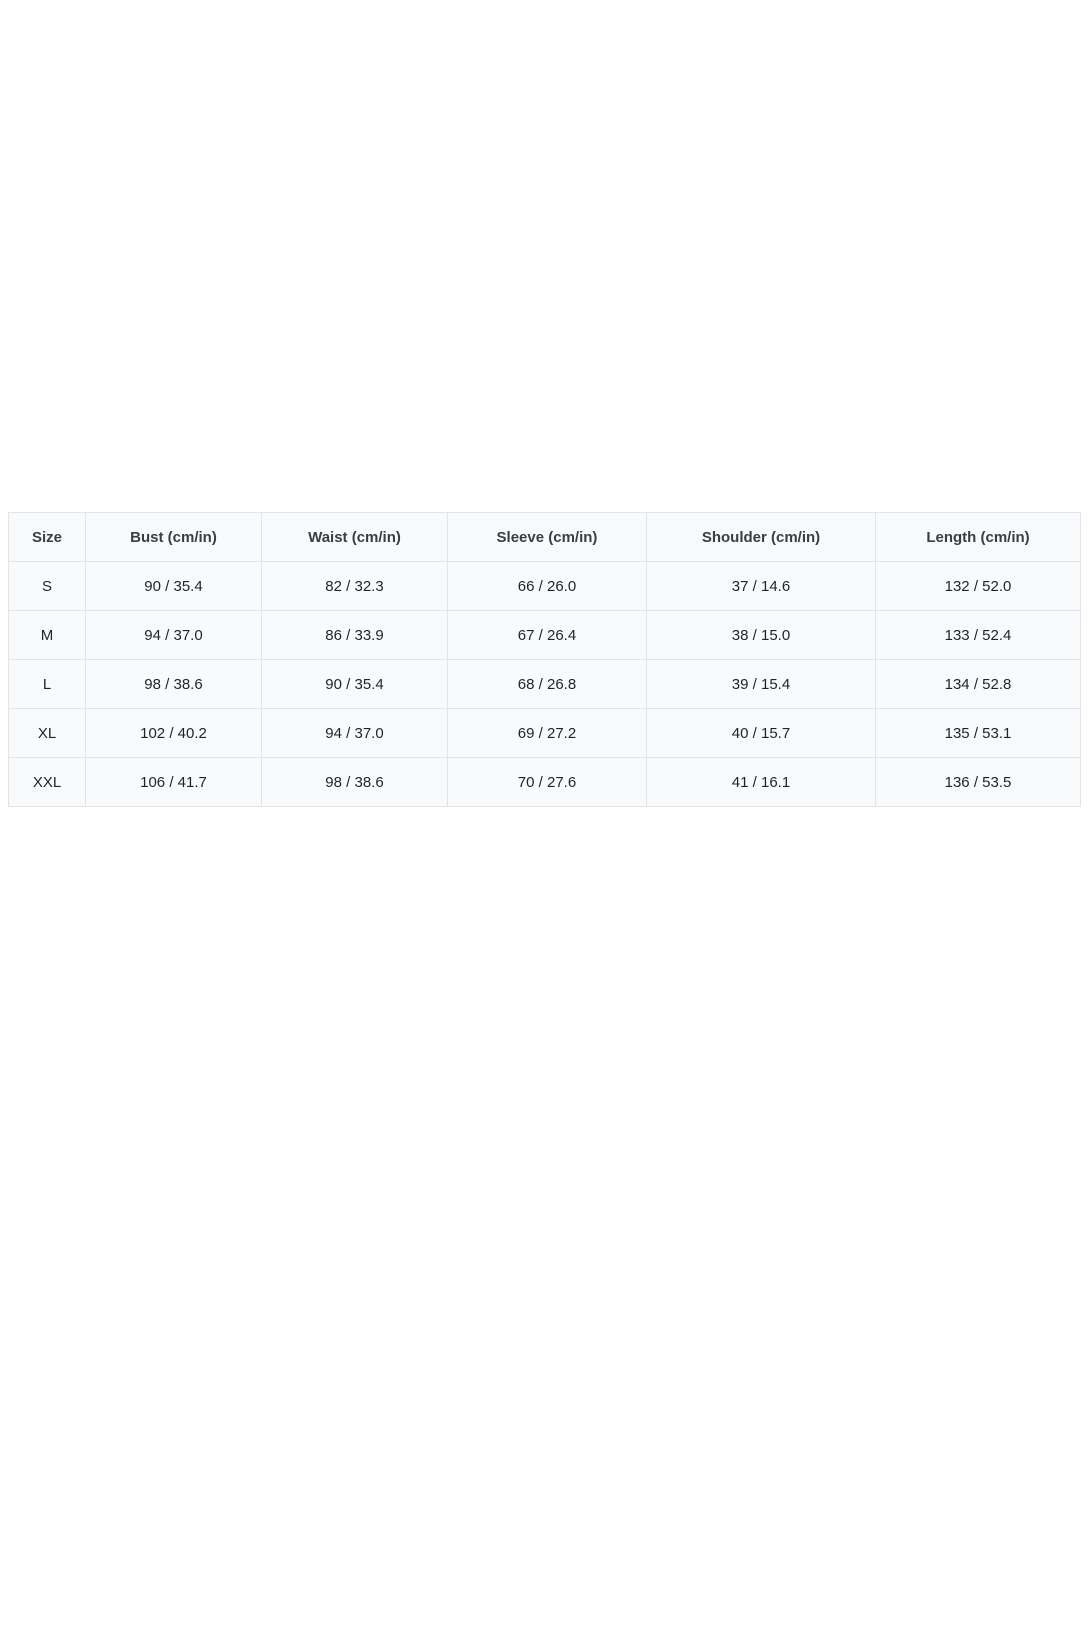  Describe the element at coordinates (173, 684) in the screenshot. I see `bust-cell: 98 / 38.6` at that location.